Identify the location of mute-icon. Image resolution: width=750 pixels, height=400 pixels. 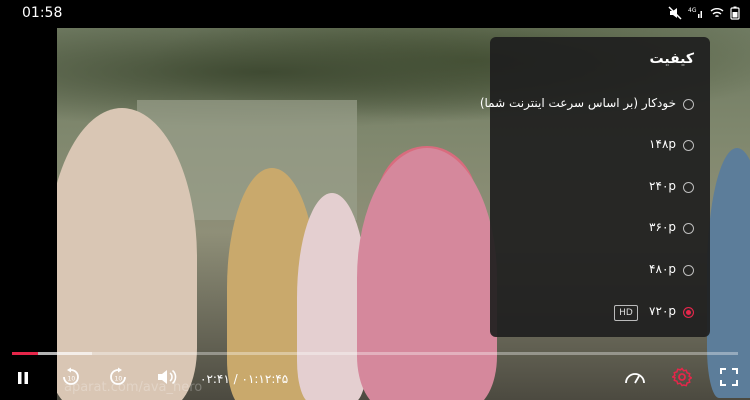
(675, 13).